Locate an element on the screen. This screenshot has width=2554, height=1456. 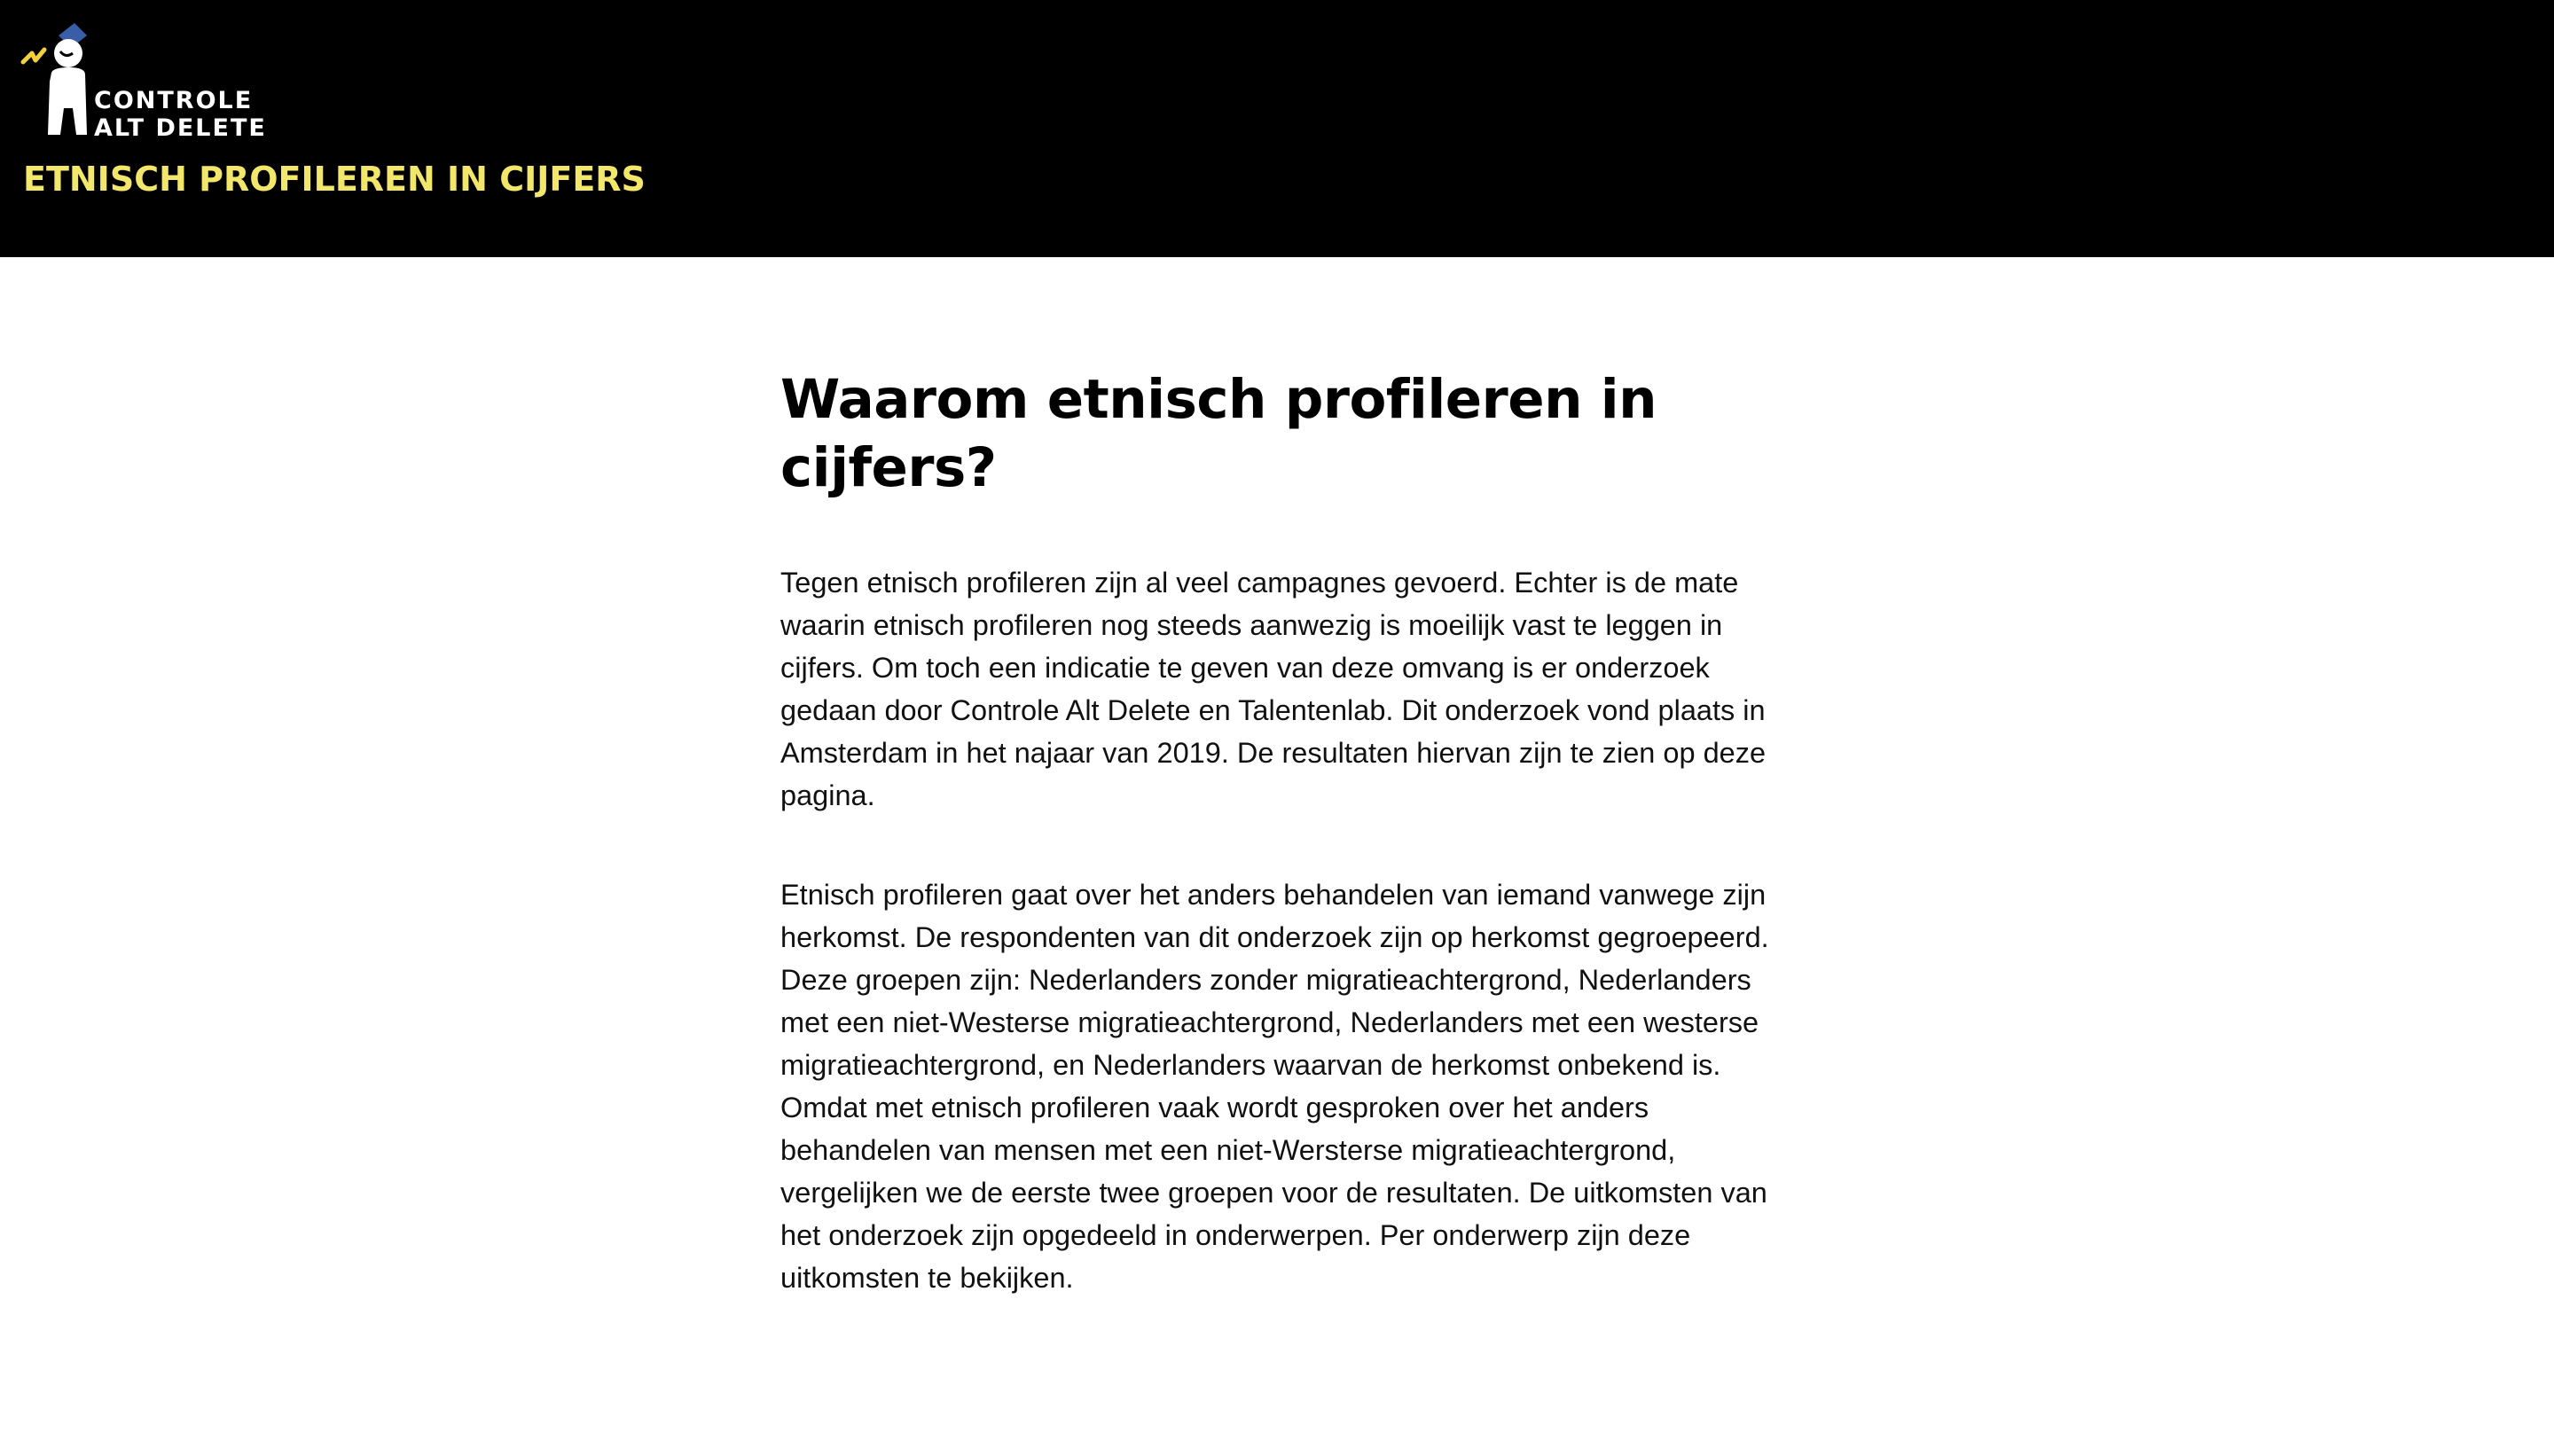
logo-line-2: ALT DELETE is located at coordinates (180, 128).